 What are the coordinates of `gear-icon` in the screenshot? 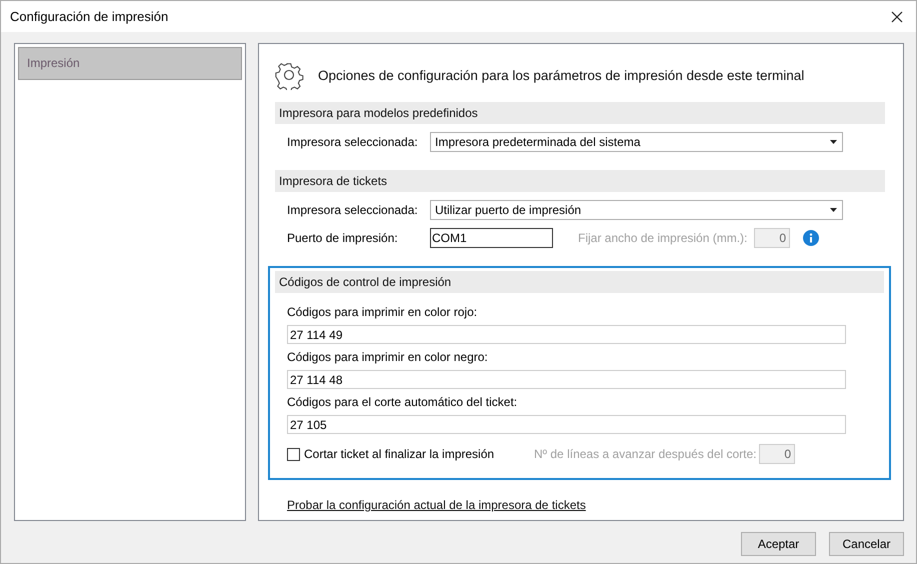 It's located at (289, 75).